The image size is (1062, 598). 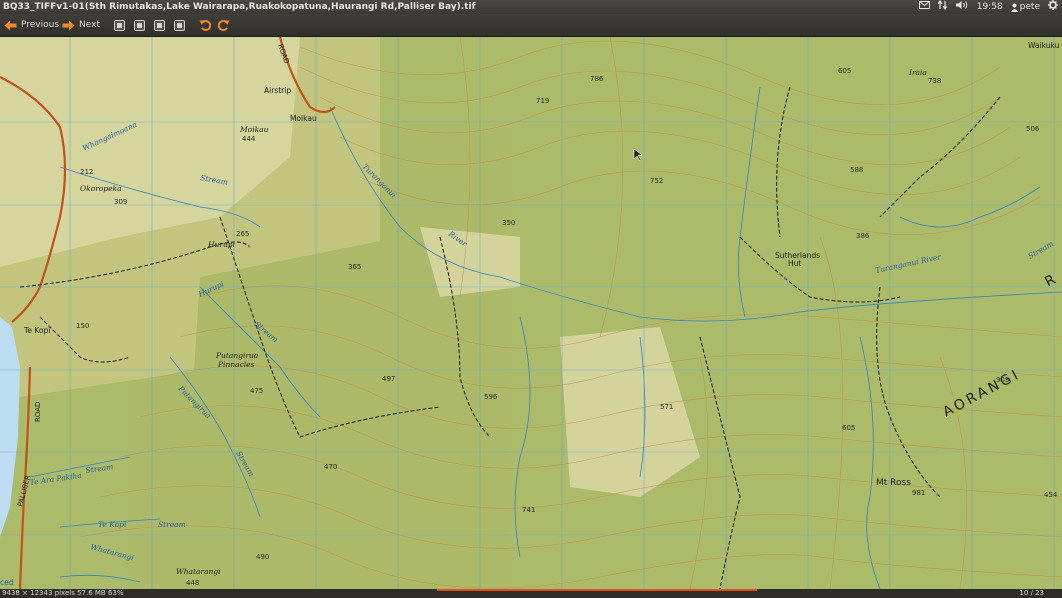 What do you see at coordinates (112, 524) in the screenshot?
I see `label-te-kopi-stream: Te Kopi` at bounding box center [112, 524].